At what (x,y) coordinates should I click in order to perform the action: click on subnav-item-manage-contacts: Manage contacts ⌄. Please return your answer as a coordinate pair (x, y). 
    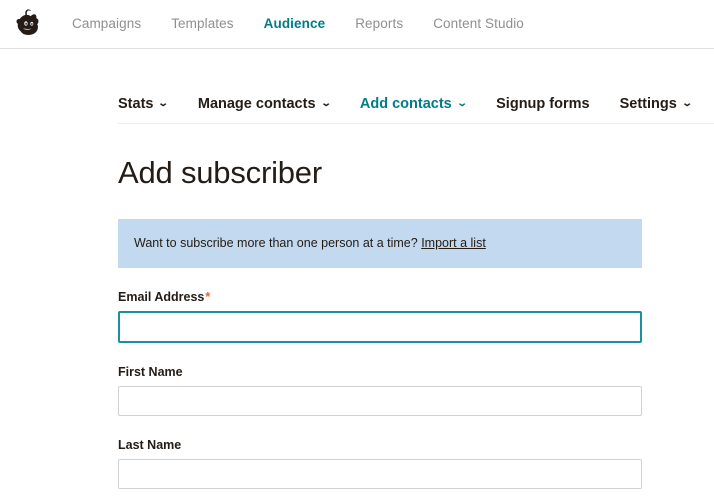
    Looking at the image, I should click on (264, 104).